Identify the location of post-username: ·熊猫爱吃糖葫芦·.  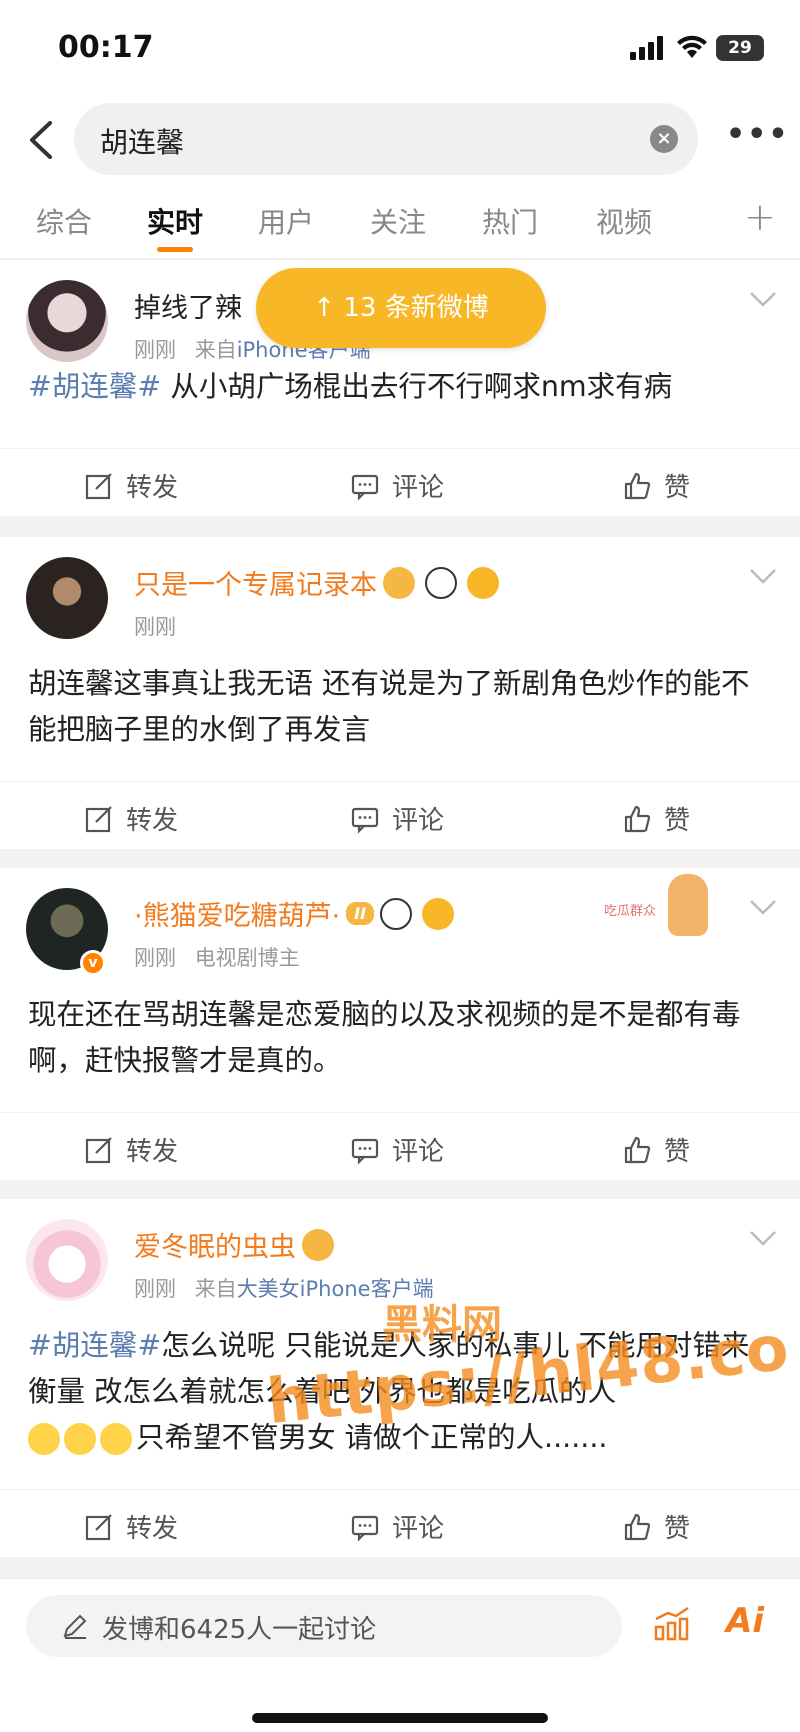
(237, 913).